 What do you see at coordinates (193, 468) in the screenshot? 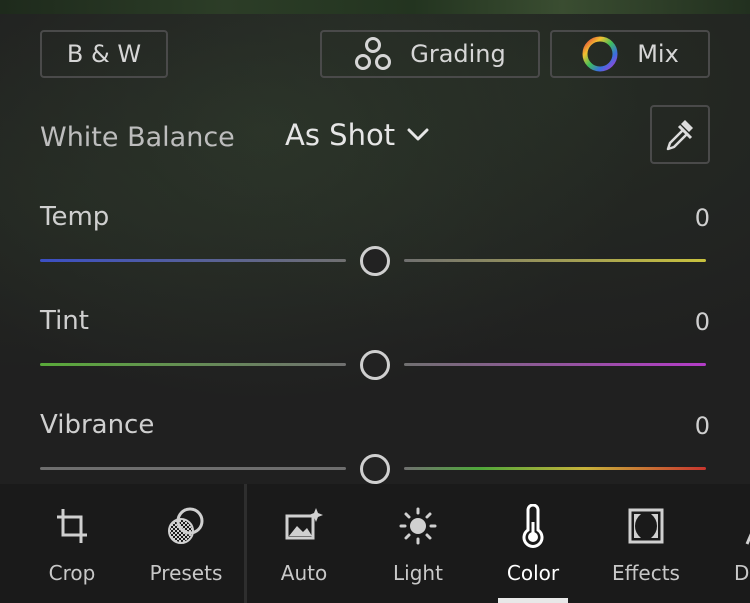
I see `vibrance-track-left` at bounding box center [193, 468].